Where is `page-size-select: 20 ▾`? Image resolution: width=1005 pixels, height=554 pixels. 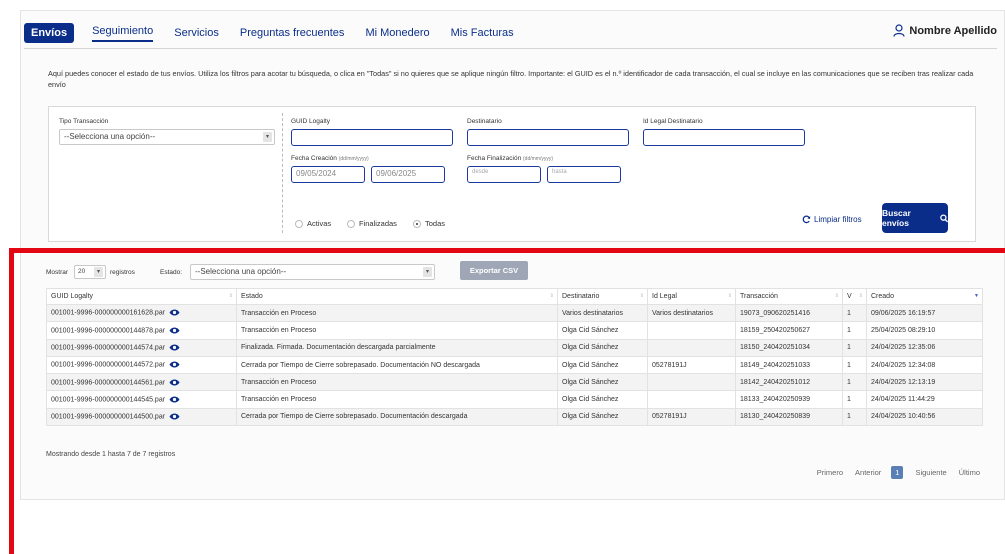 page-size-select: 20 ▾ is located at coordinates (90, 272).